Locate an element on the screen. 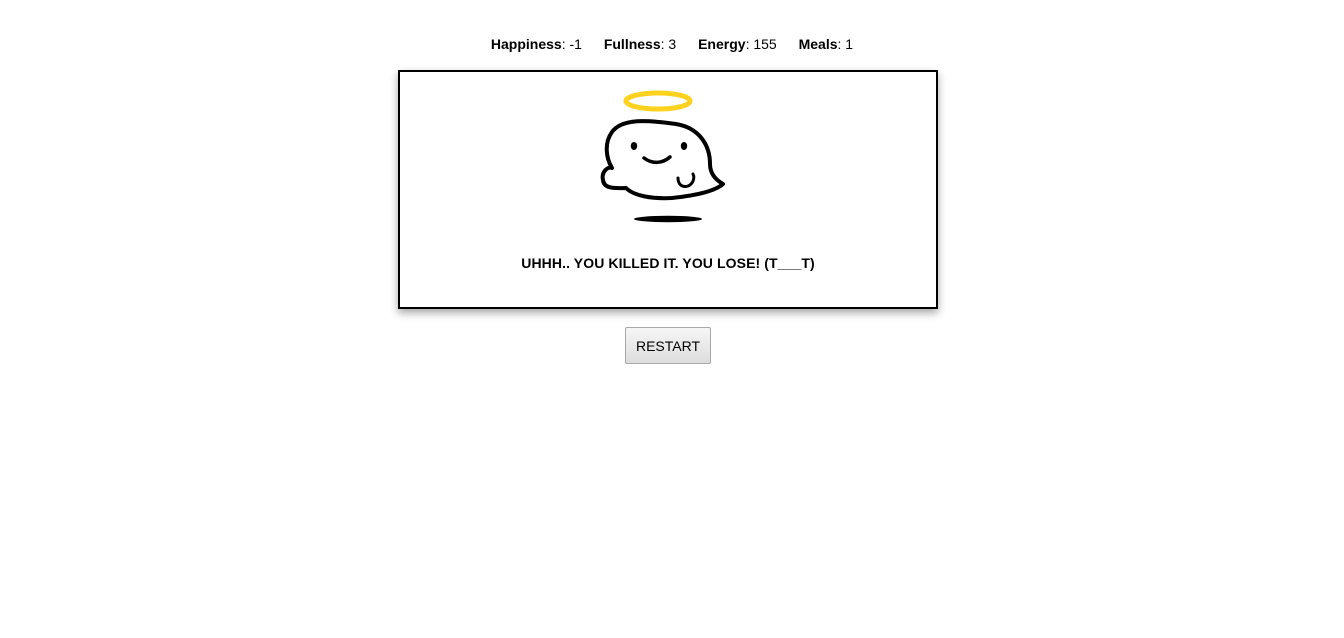 Image resolution: width=1344 pixels, height=638 pixels. stat-happiness: Happiness: -1 is located at coordinates (536, 44).